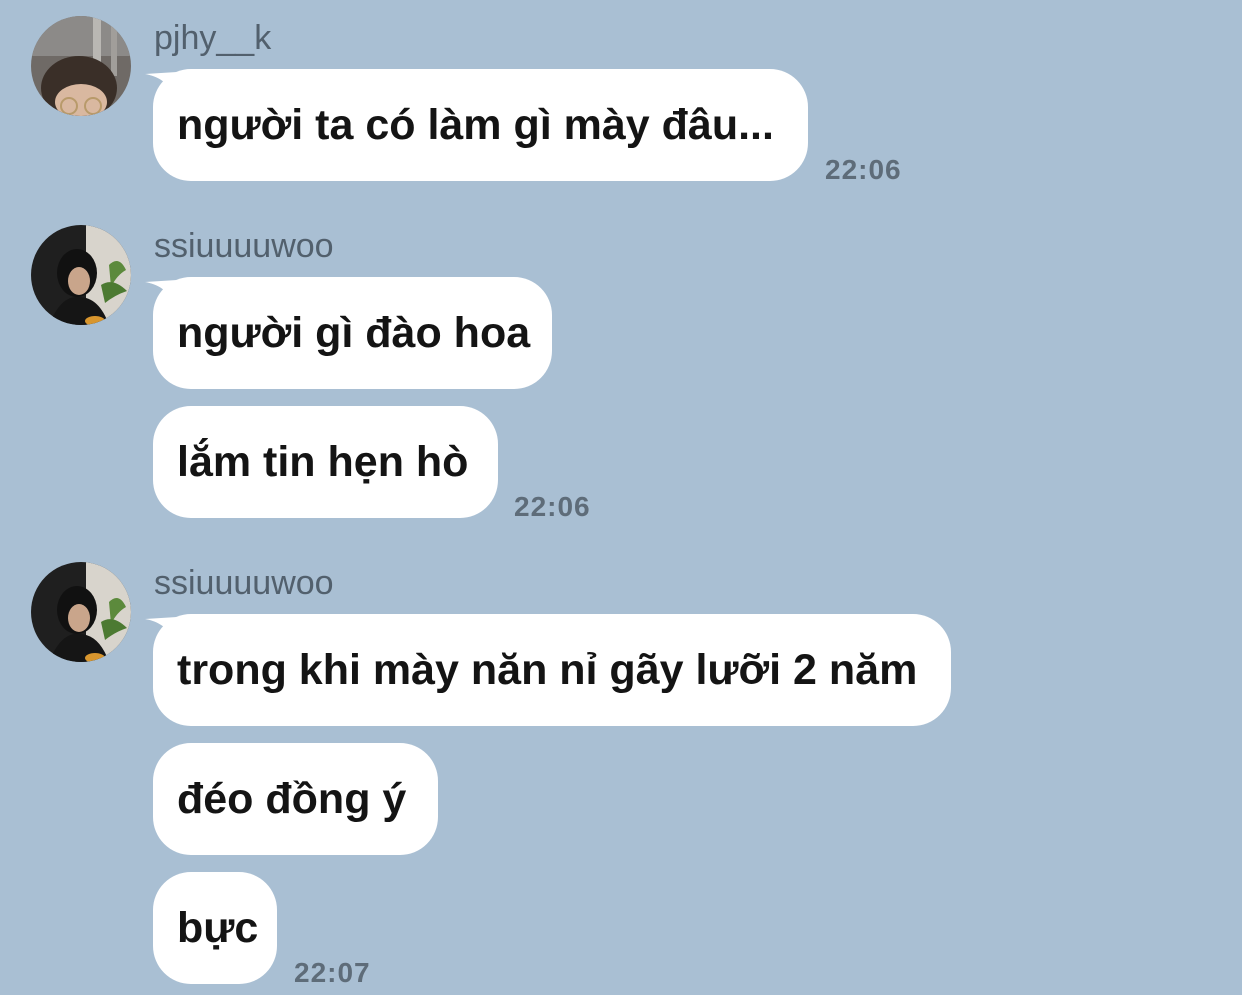 This screenshot has height=995, width=1242. I want to click on sender-name: pjhy__k, so click(213, 38).